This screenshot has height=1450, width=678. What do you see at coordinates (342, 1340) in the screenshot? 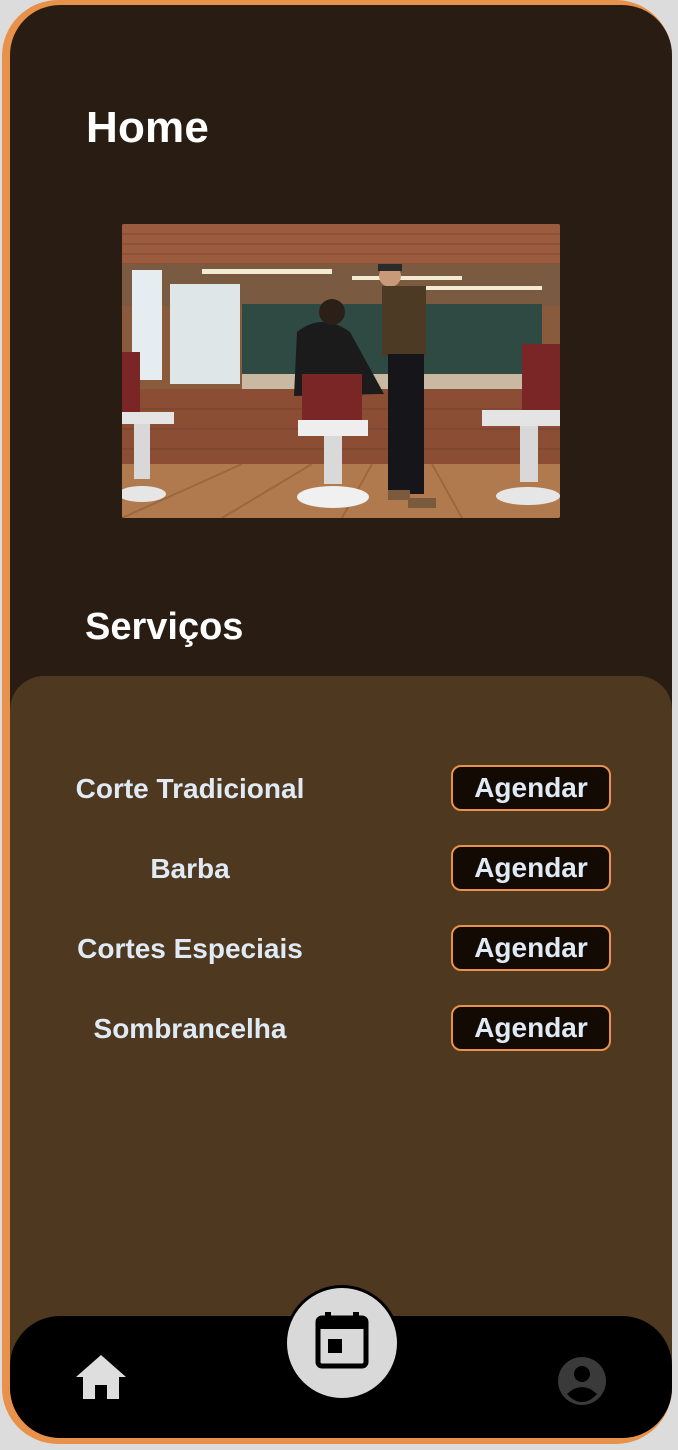
I see `calendar-icon` at bounding box center [342, 1340].